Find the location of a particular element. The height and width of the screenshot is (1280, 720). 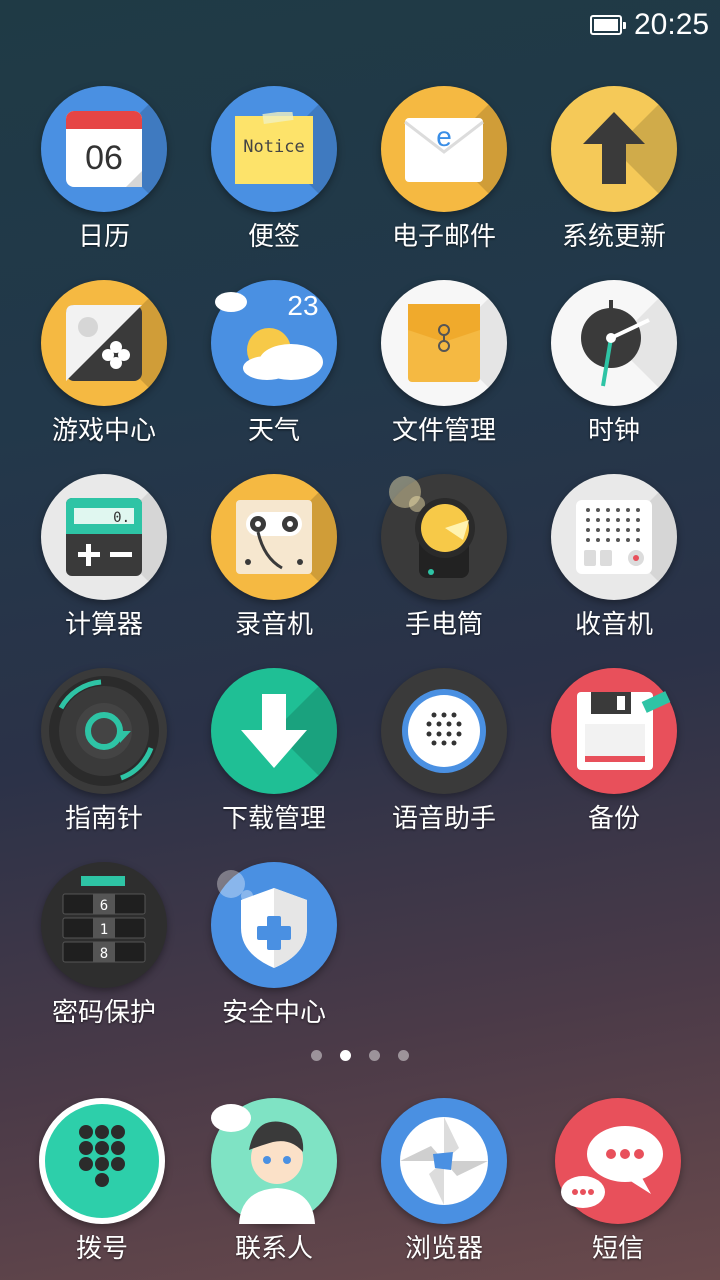

app-label: 电子邮件 is located at coordinates (443, 237).